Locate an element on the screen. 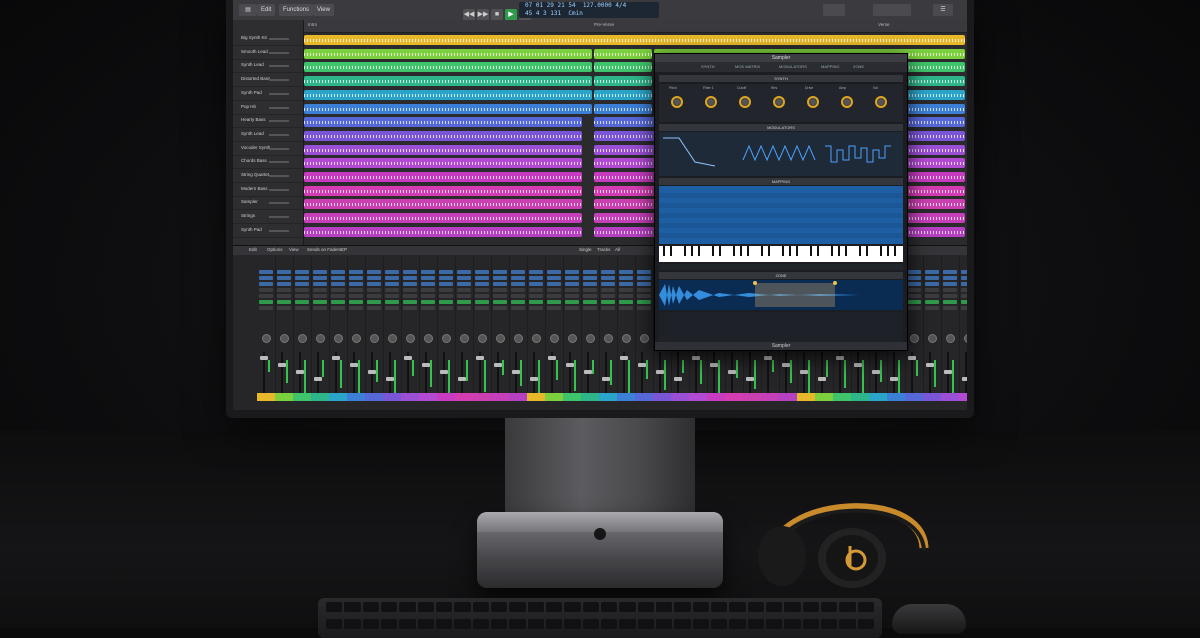 Image resolution: width=1200 pixels, height=638 pixels. toolbar-view-menu: View is located at coordinates (323, 10).